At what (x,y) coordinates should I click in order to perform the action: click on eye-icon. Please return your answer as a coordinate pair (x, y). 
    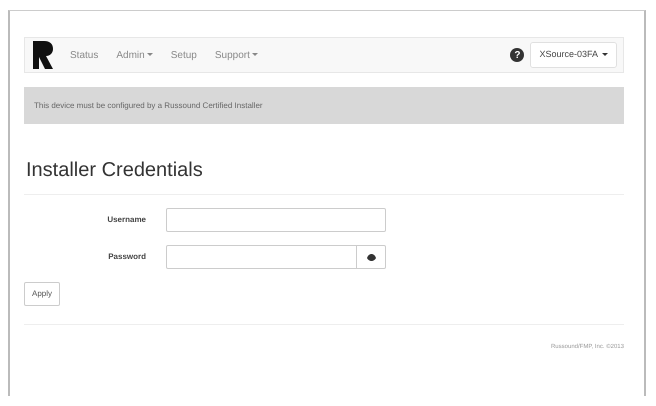
    Looking at the image, I should click on (371, 257).